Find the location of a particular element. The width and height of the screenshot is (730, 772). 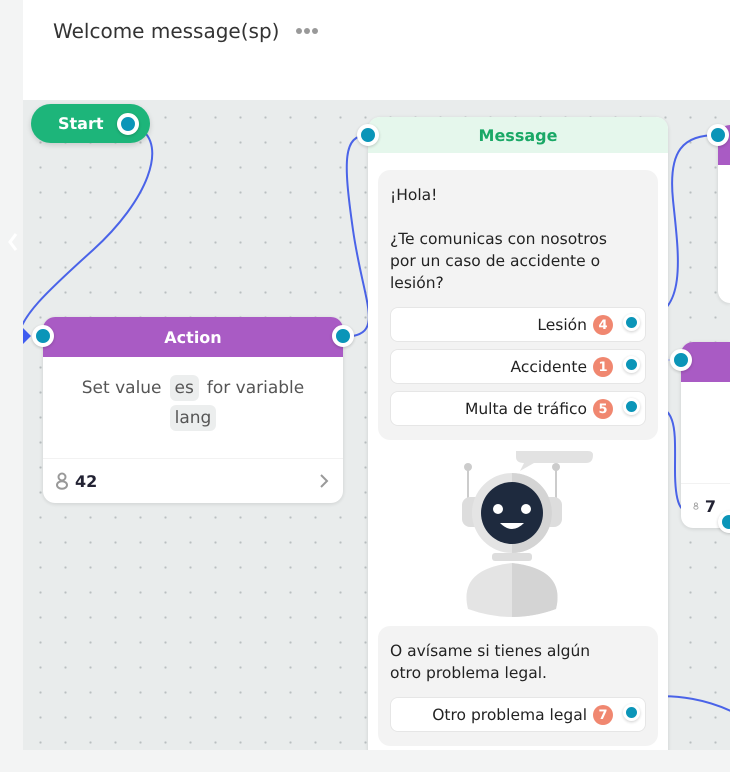

action-node: Action Set value es for variable lang 42 is located at coordinates (193, 410).